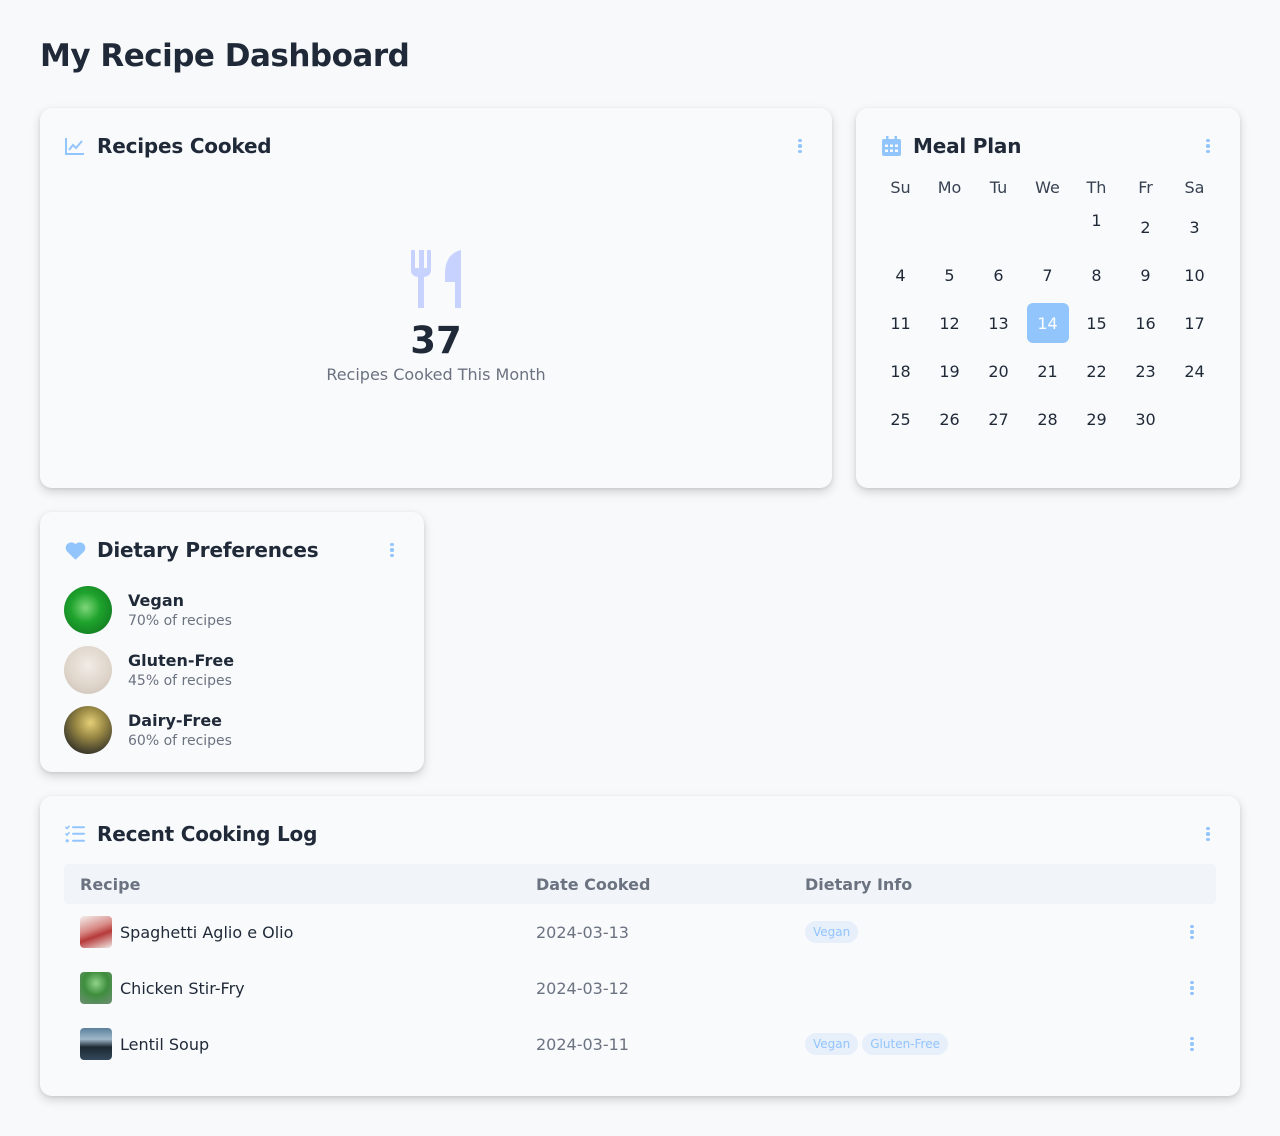  I want to click on card-title: Dietary Preferences, so click(208, 550).